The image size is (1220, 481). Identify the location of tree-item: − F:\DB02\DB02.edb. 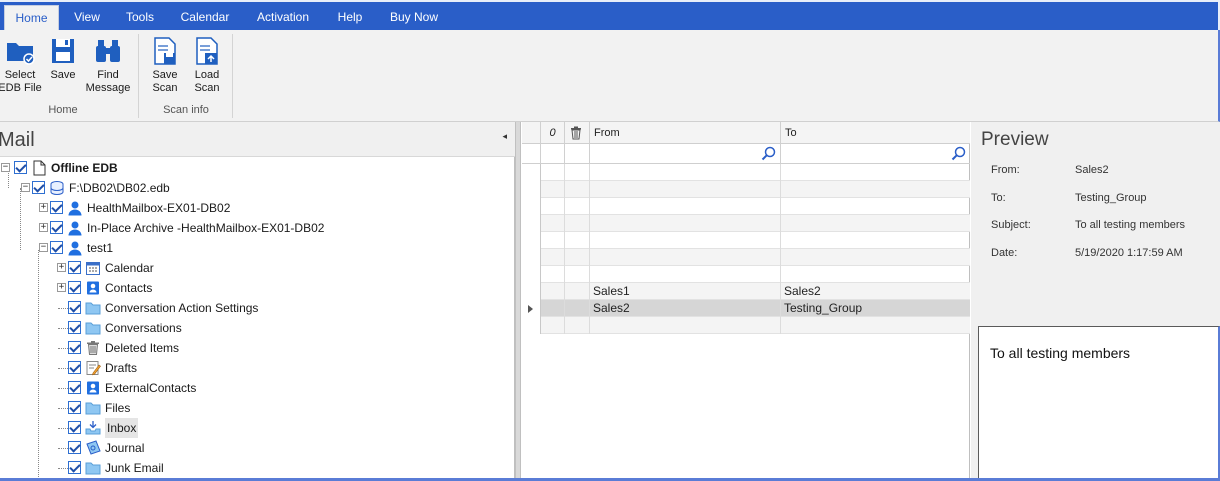
(257, 188).